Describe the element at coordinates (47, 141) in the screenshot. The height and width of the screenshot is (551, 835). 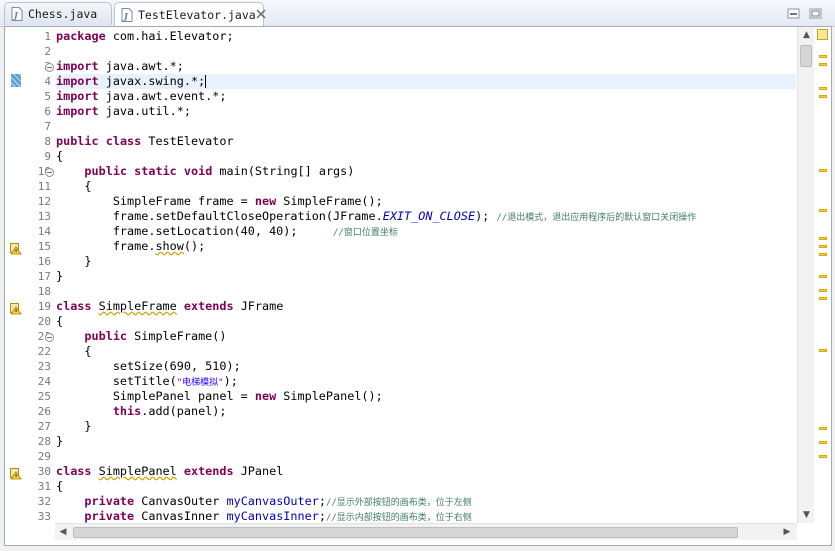
I see `line-number: 8` at that location.